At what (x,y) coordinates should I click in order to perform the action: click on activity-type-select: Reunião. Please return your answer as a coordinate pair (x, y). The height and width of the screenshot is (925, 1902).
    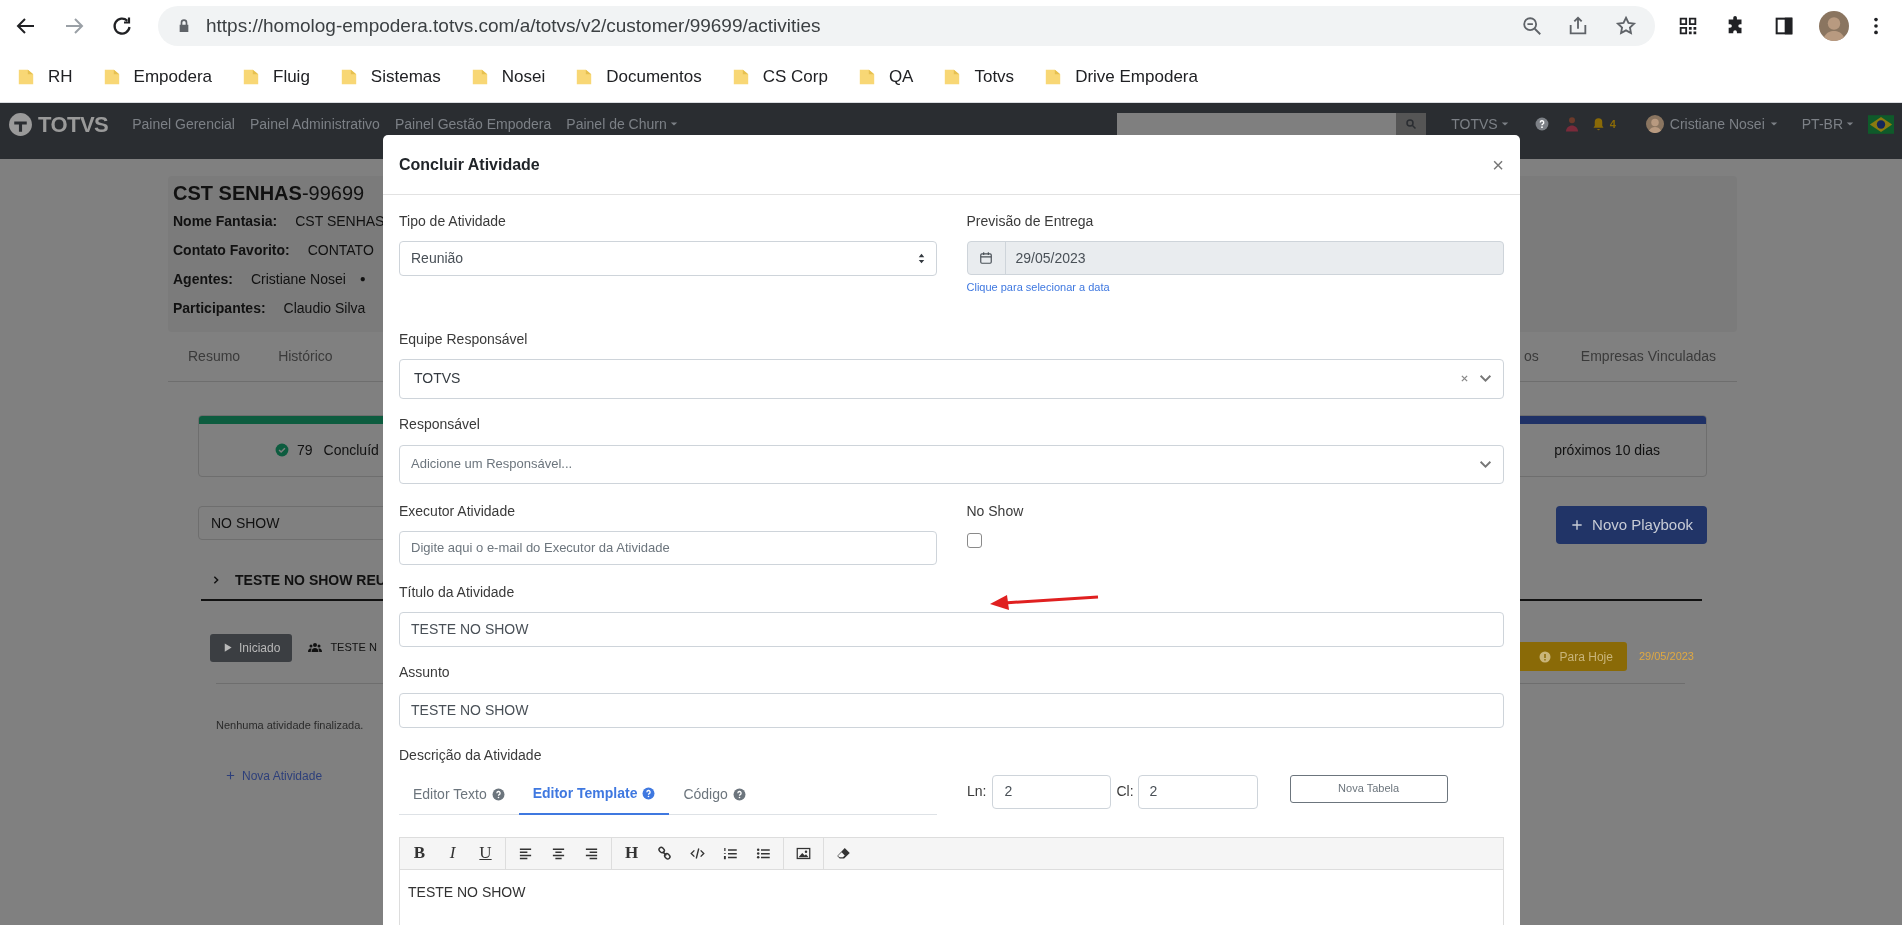
    Looking at the image, I should click on (668, 258).